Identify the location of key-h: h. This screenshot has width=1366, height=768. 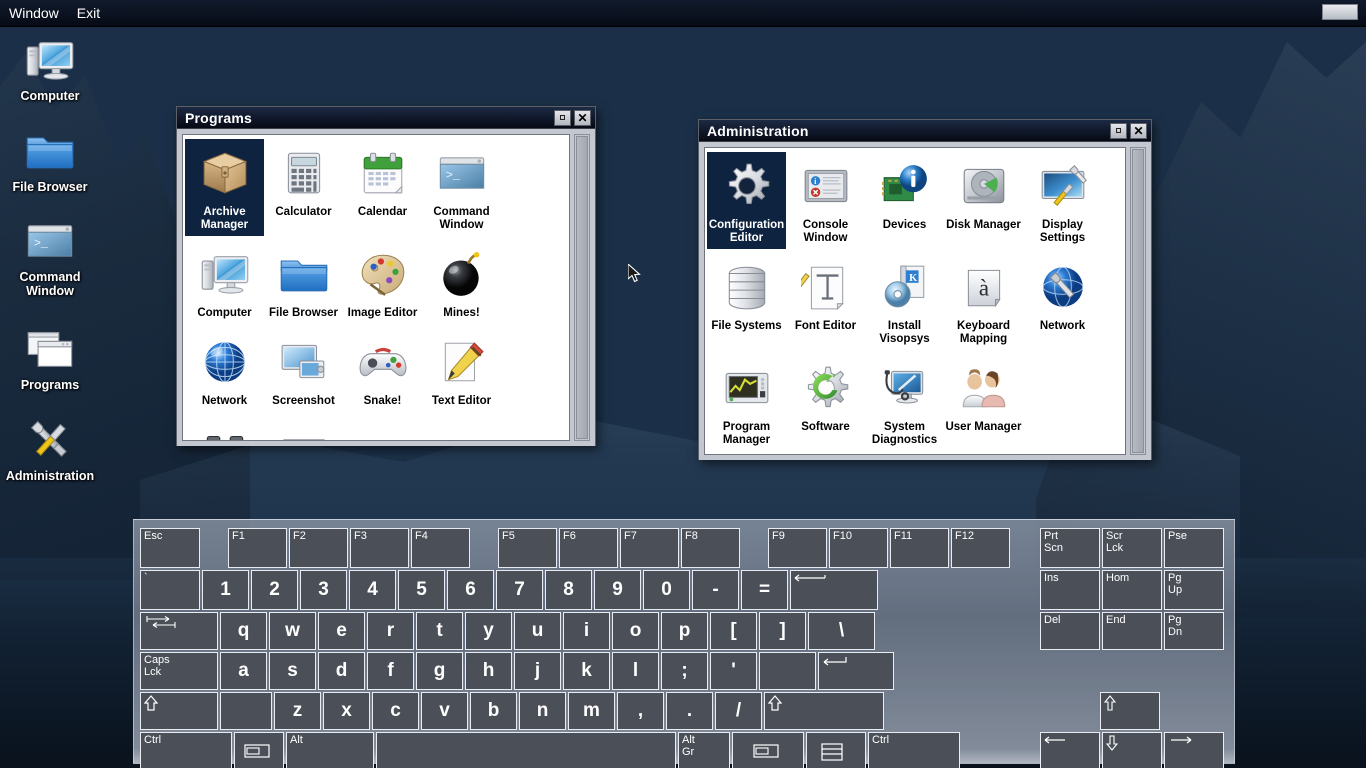
(488, 671).